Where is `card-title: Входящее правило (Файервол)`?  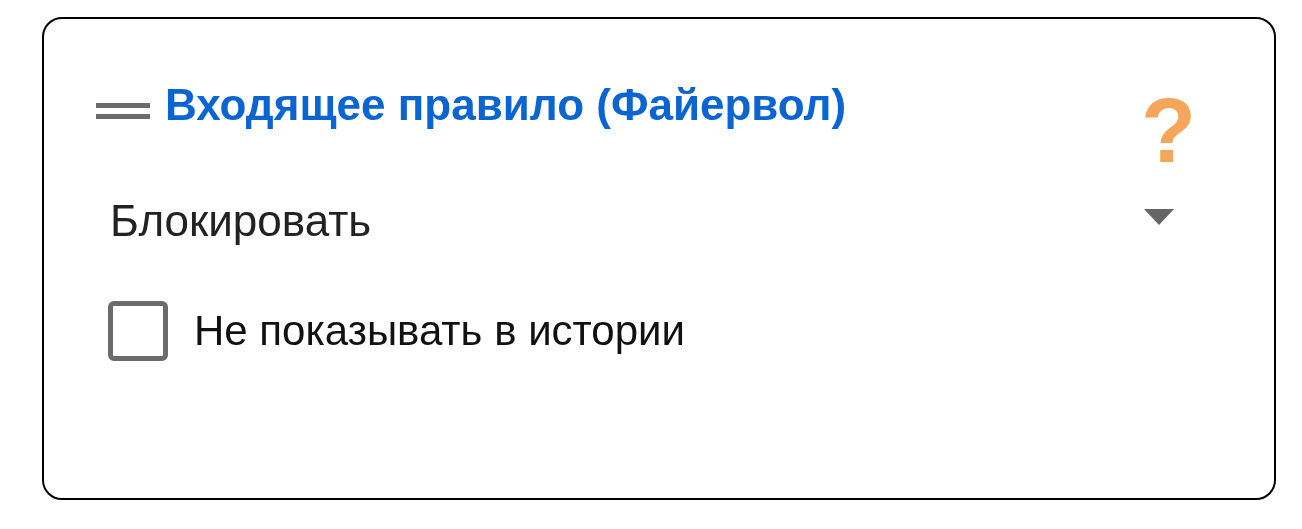 card-title: Входящее правило (Файервол) is located at coordinates (506, 105).